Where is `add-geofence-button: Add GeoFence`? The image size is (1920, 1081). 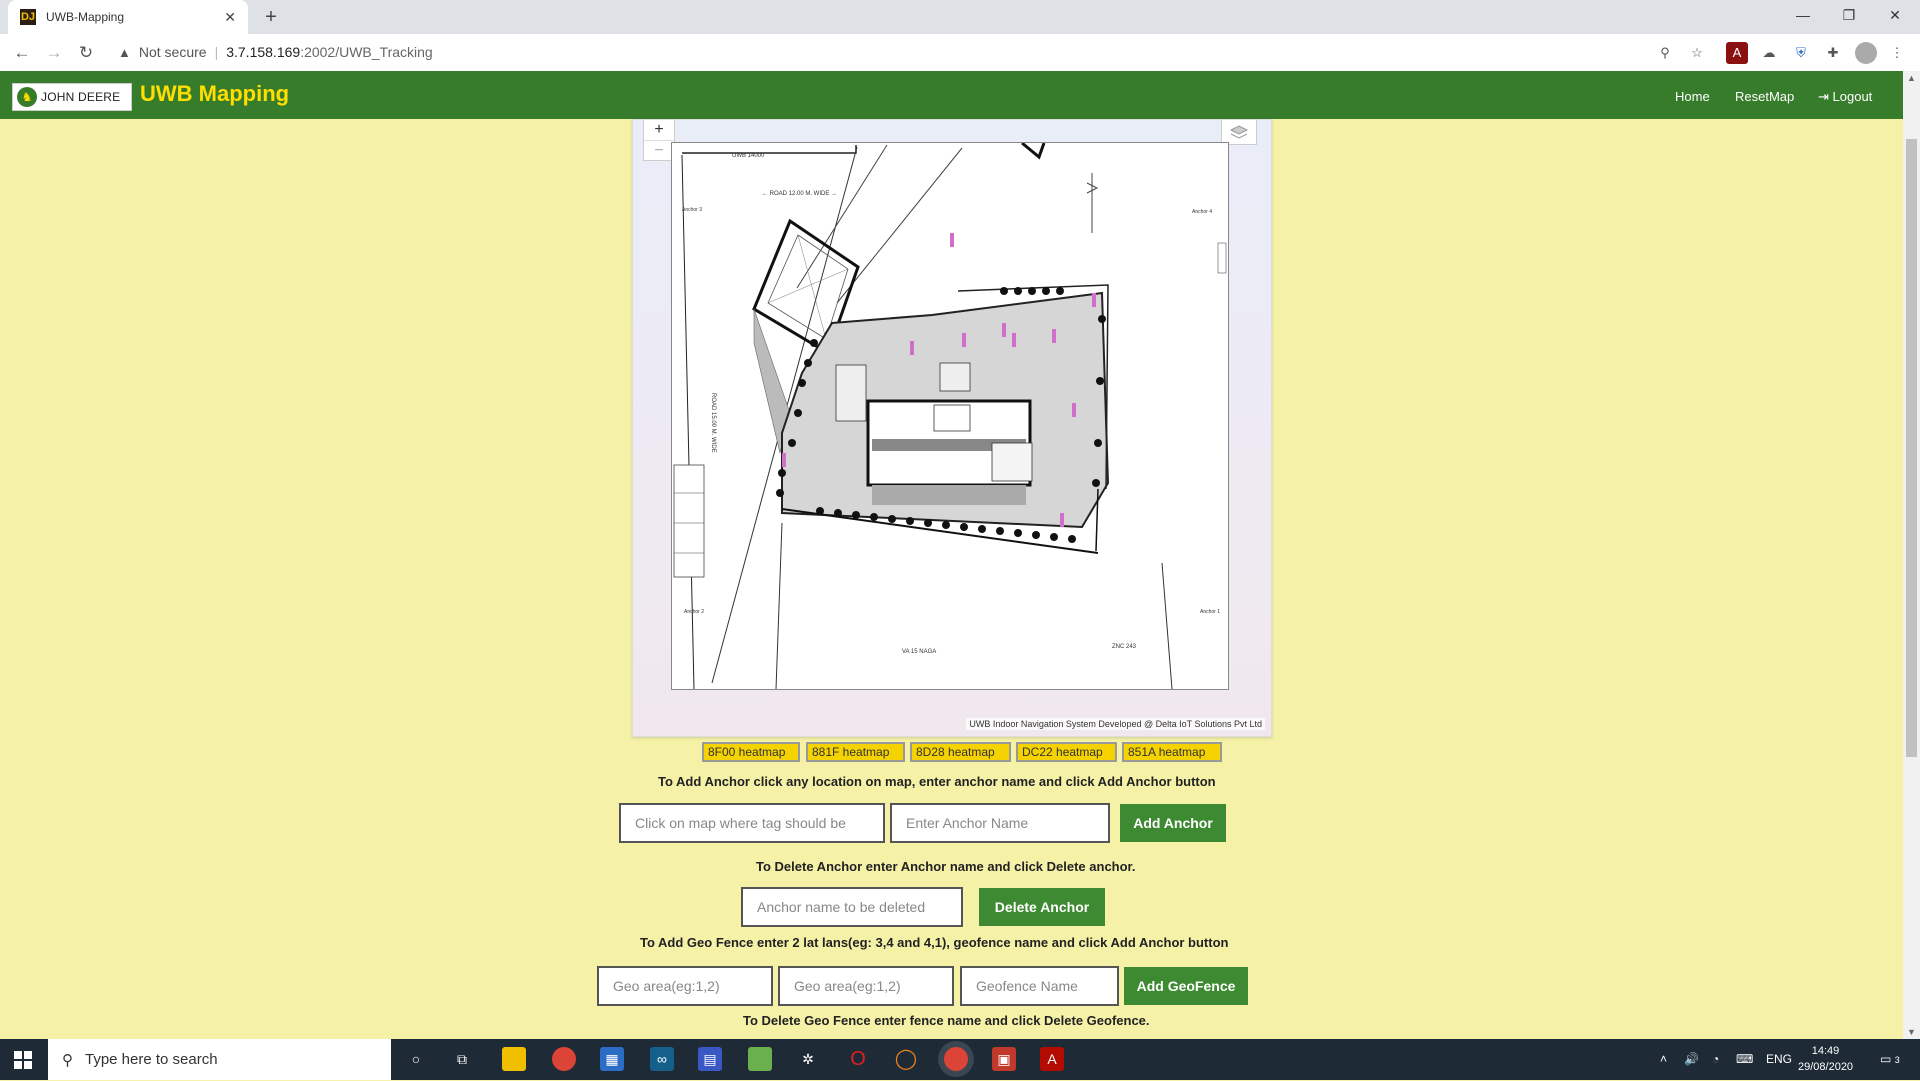
add-geofence-button: Add GeoFence is located at coordinates (1186, 986).